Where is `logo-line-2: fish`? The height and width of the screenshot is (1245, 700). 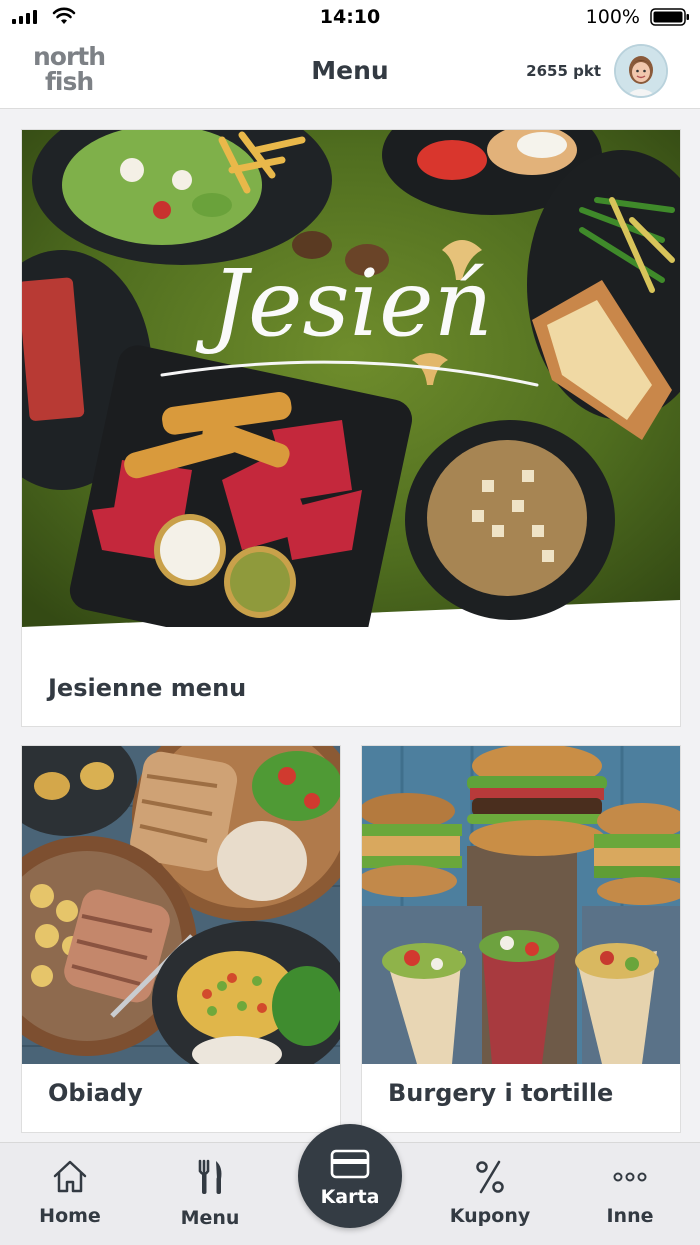 logo-line-2: fish is located at coordinates (69, 81).